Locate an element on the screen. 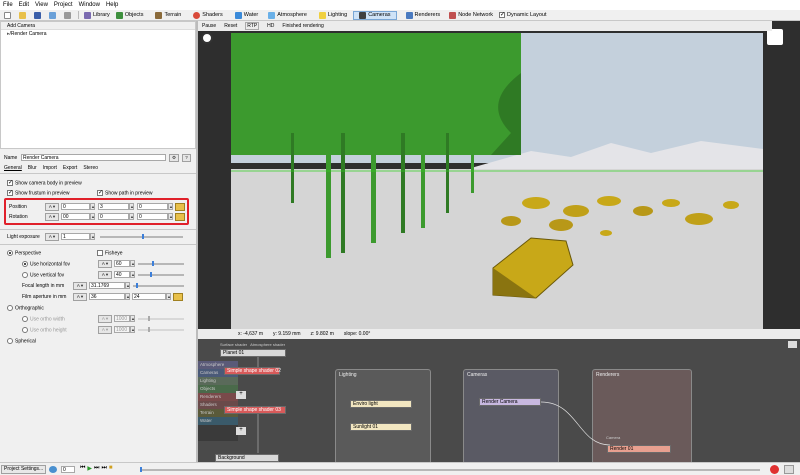  light-exposure-animate-button: A ▾ is located at coordinates (52, 237).